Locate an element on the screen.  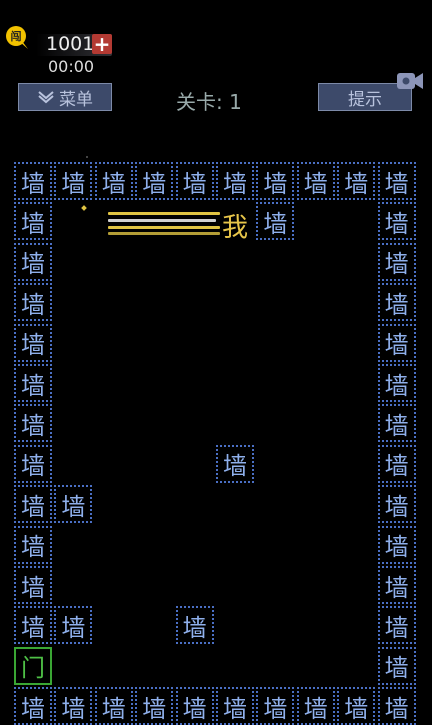
svg-text: 闯 is located at coordinates (16, 36).